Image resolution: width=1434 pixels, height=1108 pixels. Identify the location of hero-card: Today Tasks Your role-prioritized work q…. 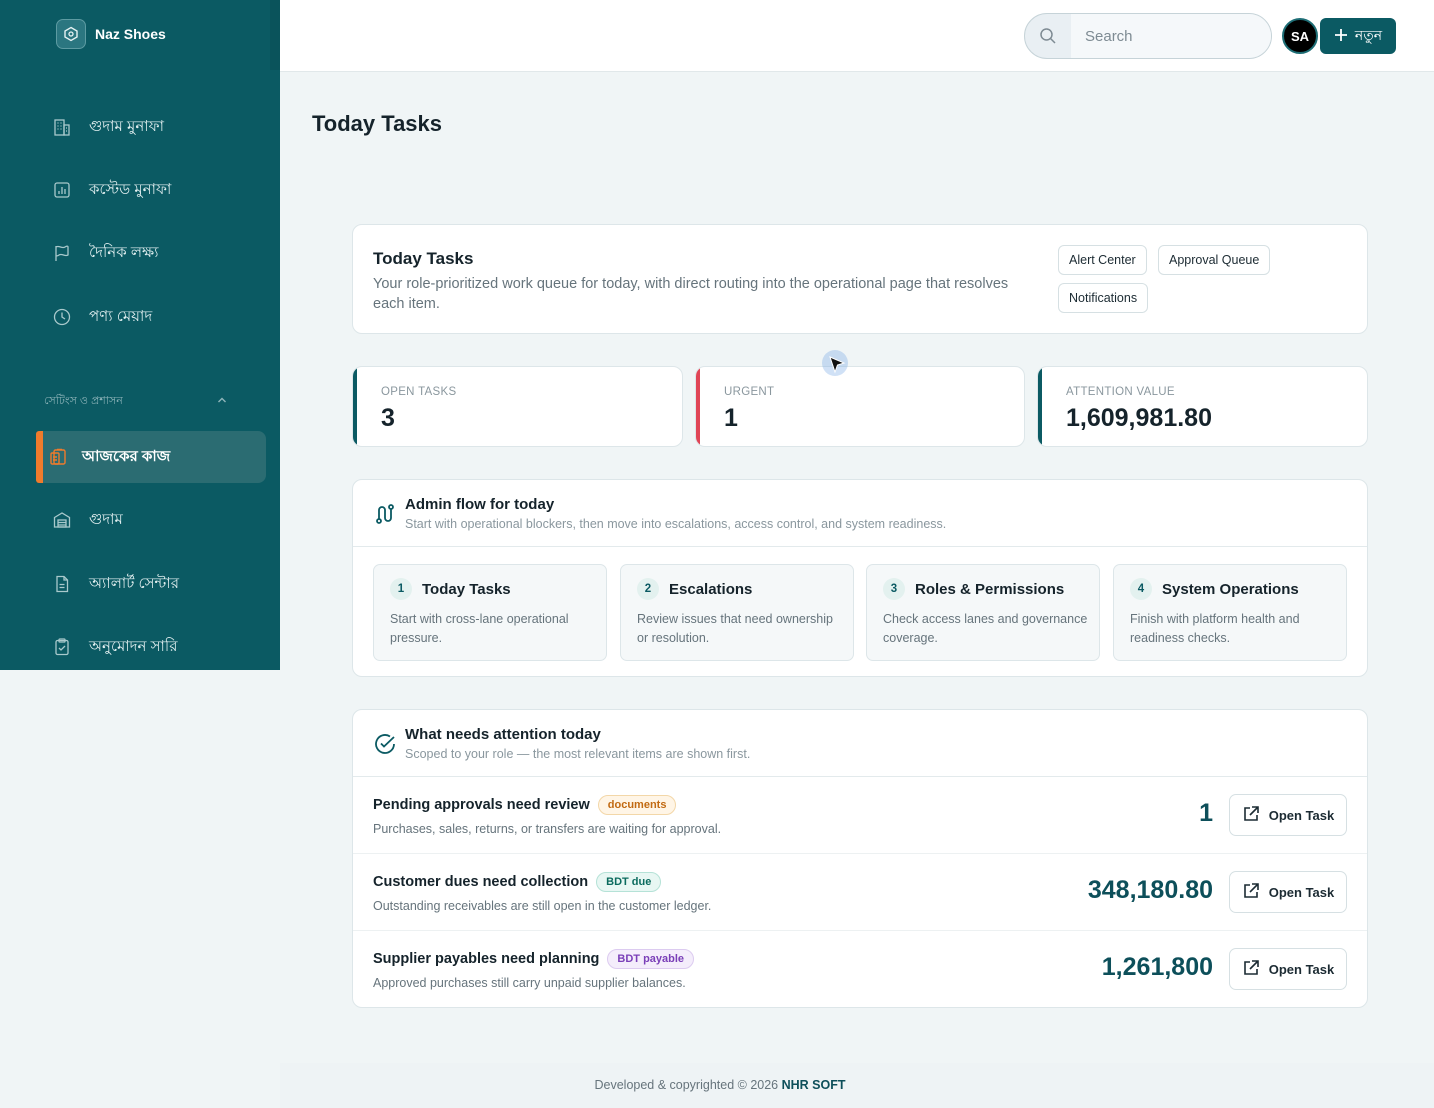
(860, 279).